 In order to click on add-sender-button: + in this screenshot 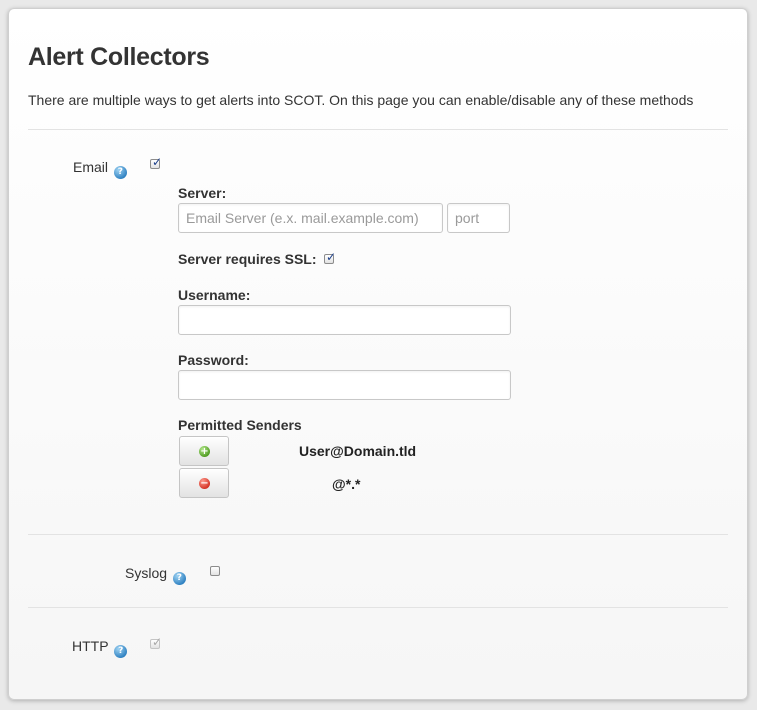, I will do `click(204, 451)`.